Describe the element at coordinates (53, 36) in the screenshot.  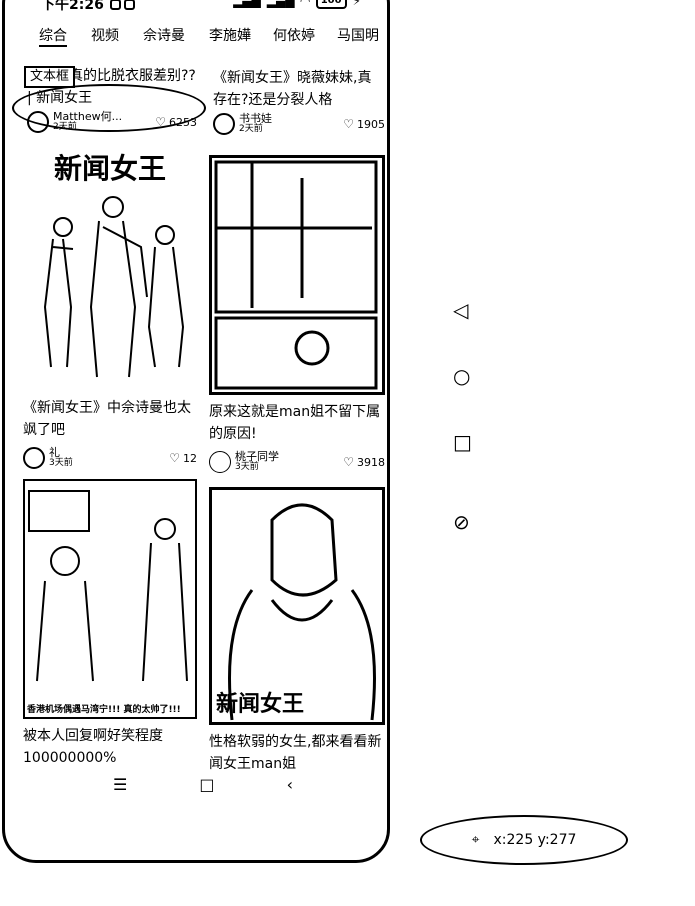
I see `tab-comprehensive: 综合` at that location.